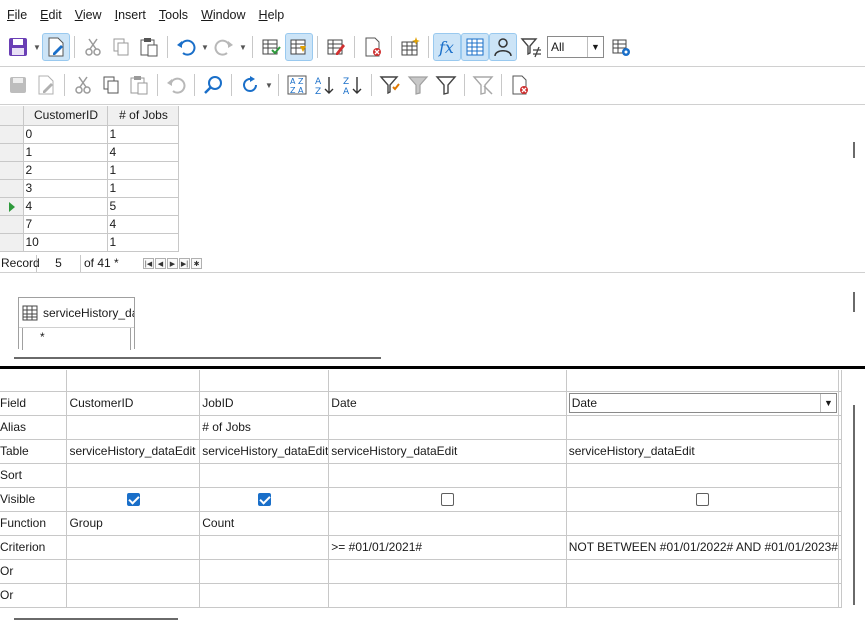 The height and width of the screenshot is (628, 865). What do you see at coordinates (264, 427) in the screenshot?
I see `alias-cell: # of Jobs` at bounding box center [264, 427].